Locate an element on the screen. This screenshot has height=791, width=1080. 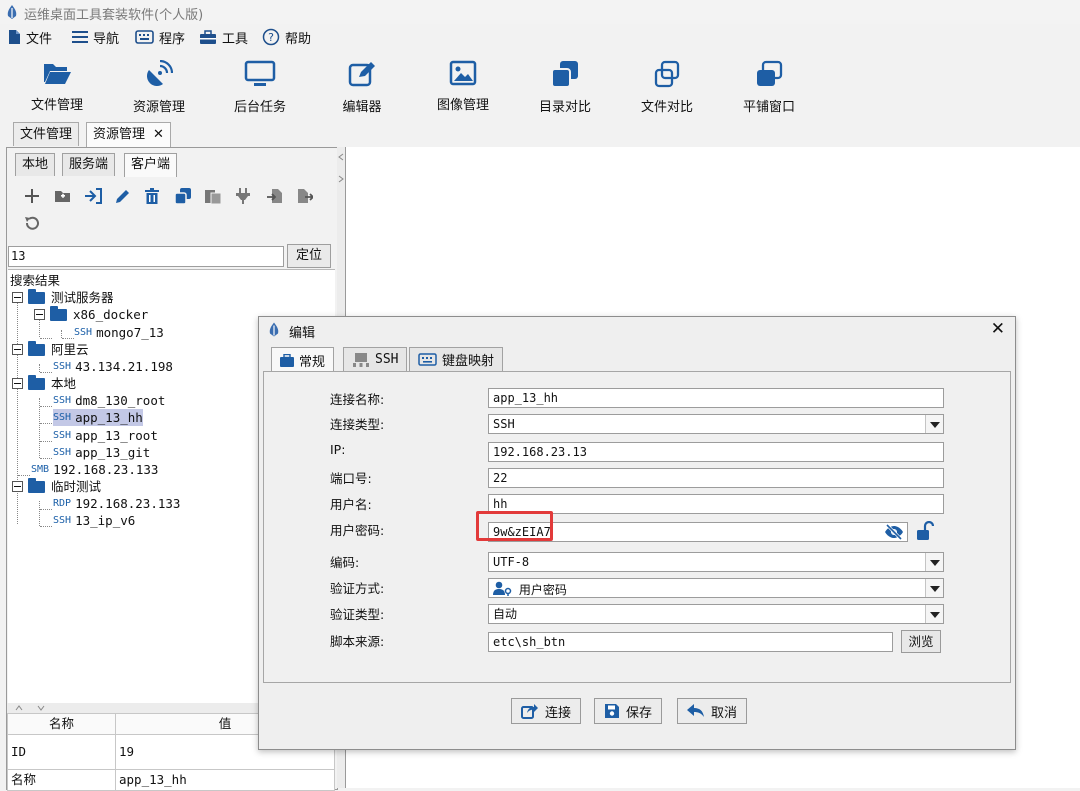
menu-help: ? 帮助 is located at coordinates (287, 37).